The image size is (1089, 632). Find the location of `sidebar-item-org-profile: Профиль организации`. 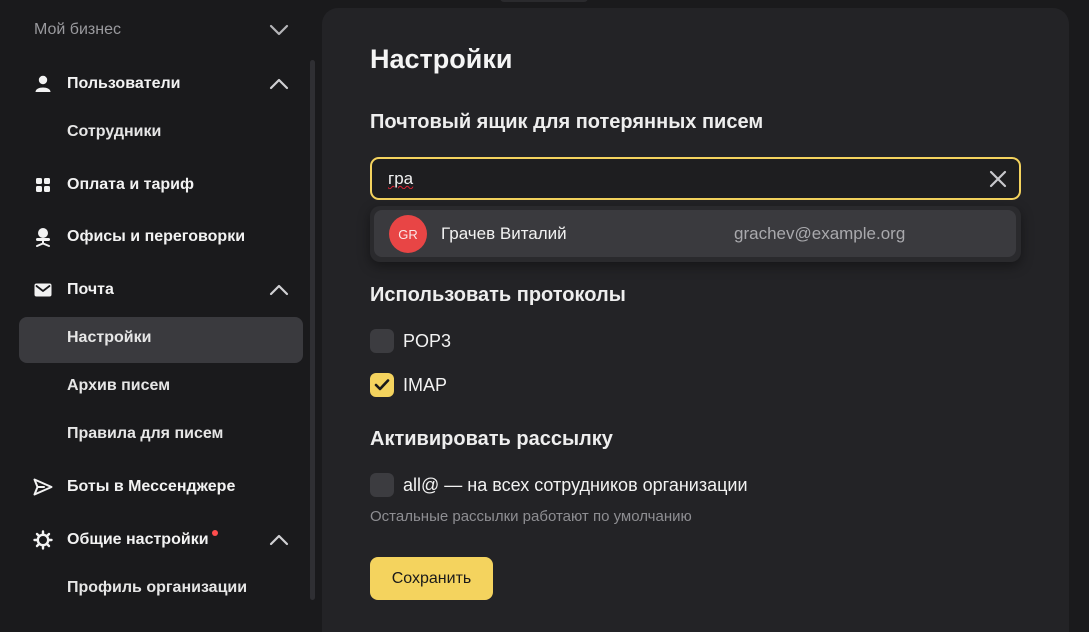

sidebar-item-org-profile: Профиль организации is located at coordinates (152, 588).